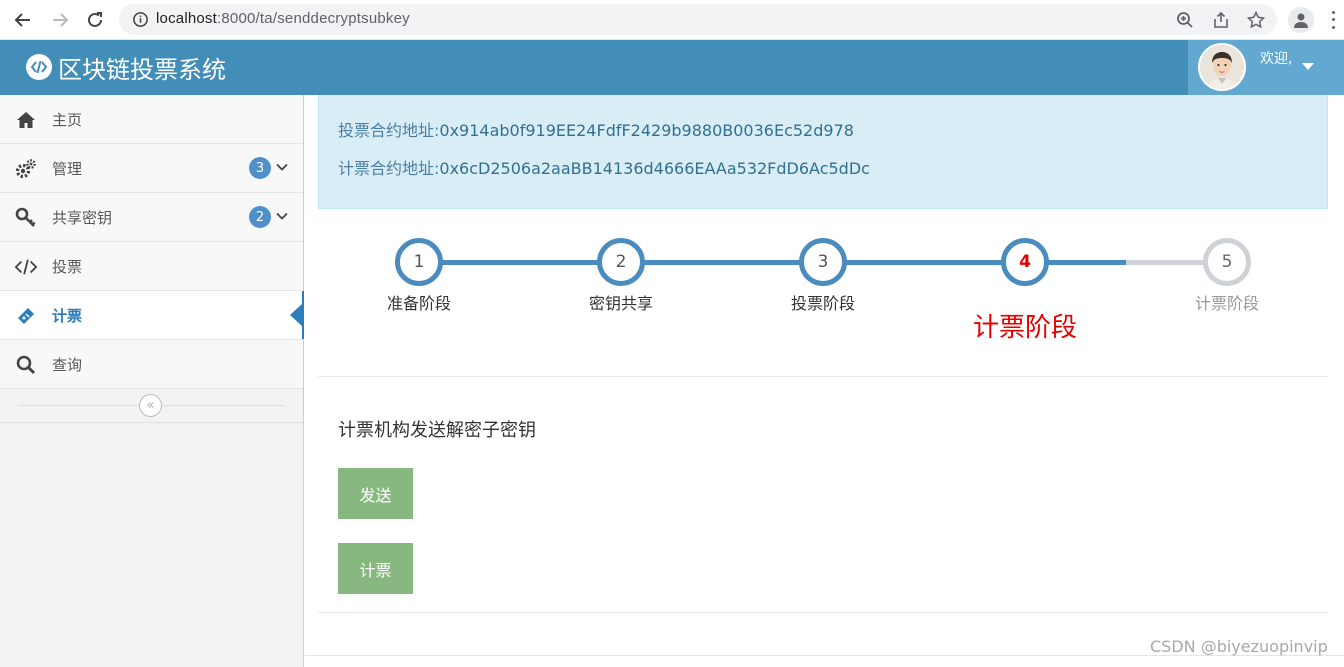  I want to click on sidebar-item-count: 计票, so click(152, 315).